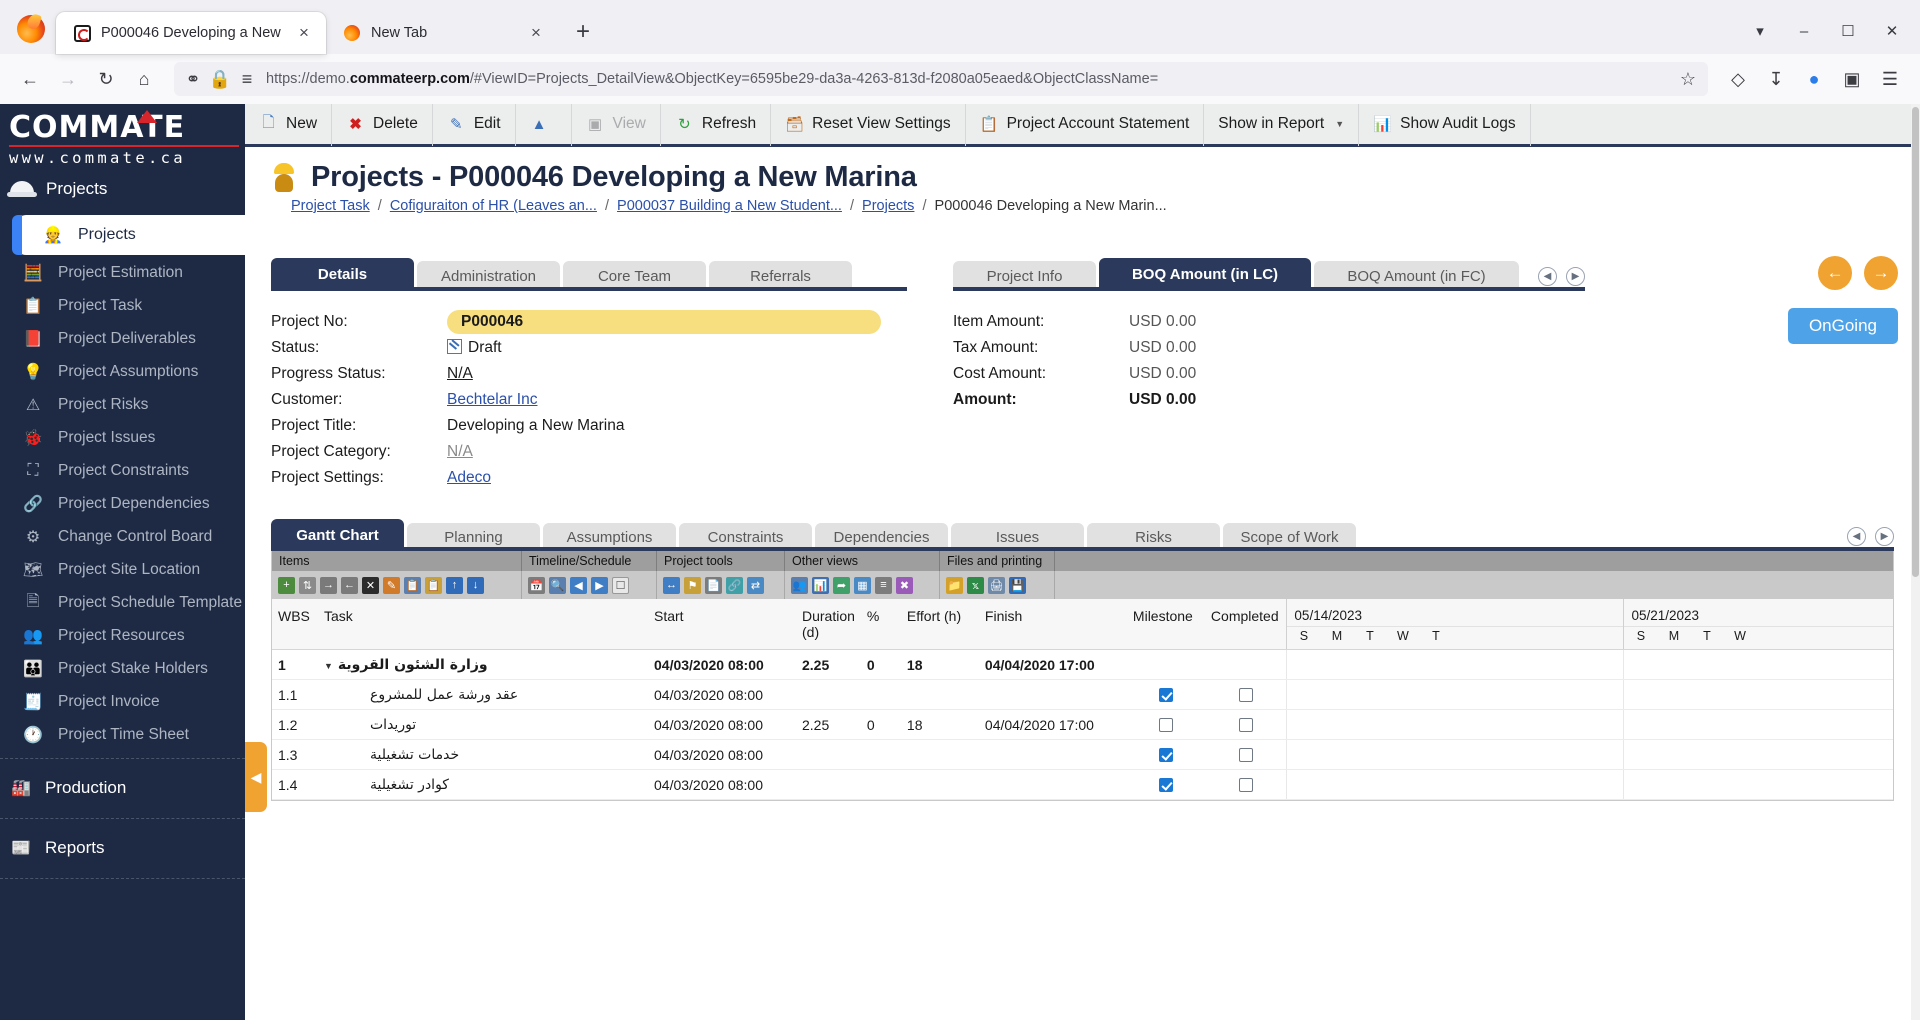 The width and height of the screenshot is (1920, 1020). What do you see at coordinates (1082, 784) in the screenshot?
I see `table-row: 1.4 كوادر تشغيلية 04/03/2020 08:00` at bounding box center [1082, 784].